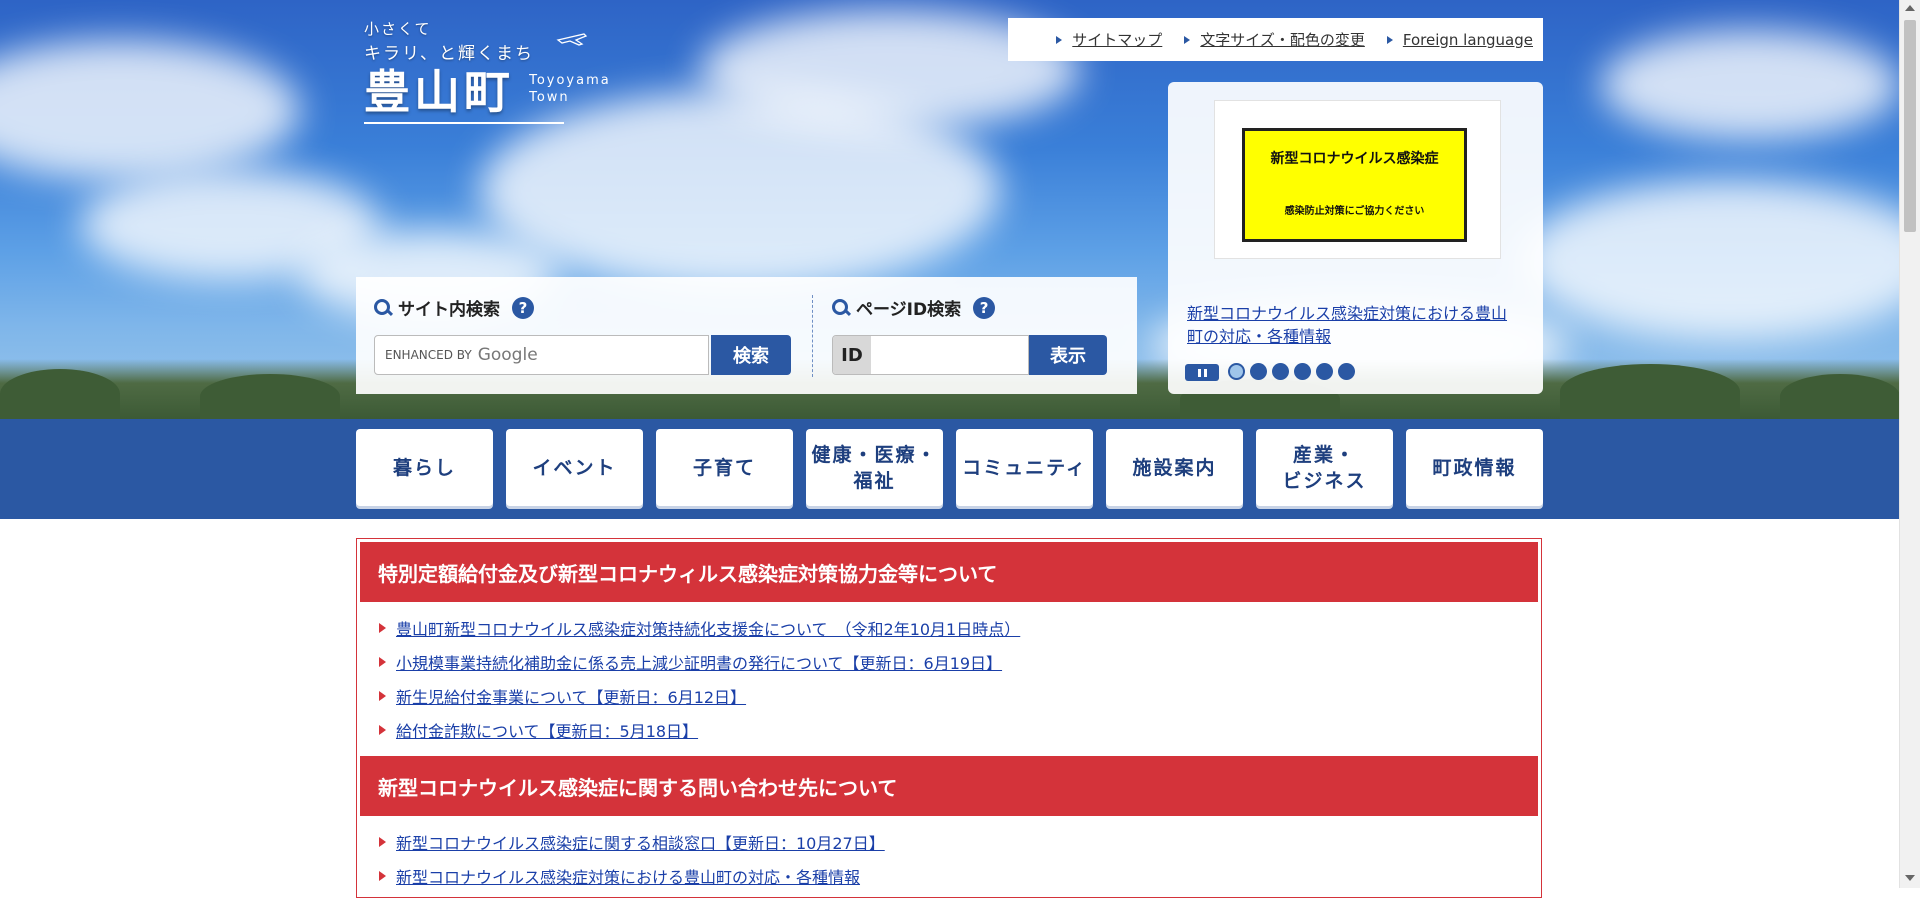  I want to click on nav-kurashi: 暮らし, so click(424, 467).